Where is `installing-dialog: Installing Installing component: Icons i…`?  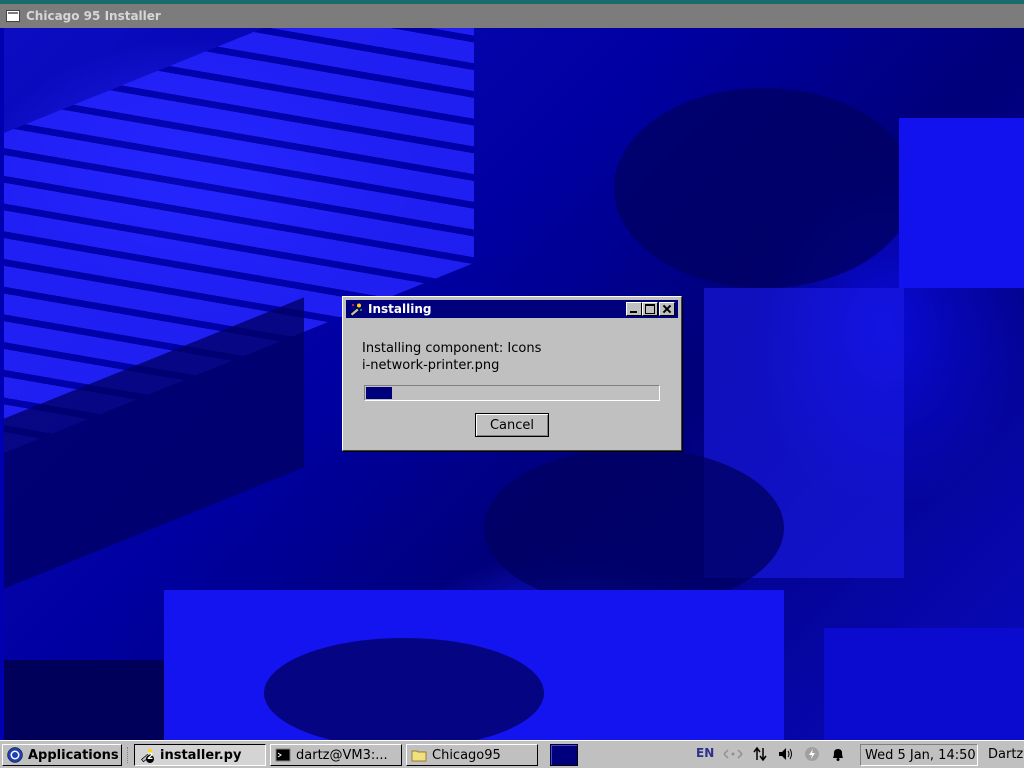 installing-dialog: Installing Installing component: Icons i… is located at coordinates (512, 373).